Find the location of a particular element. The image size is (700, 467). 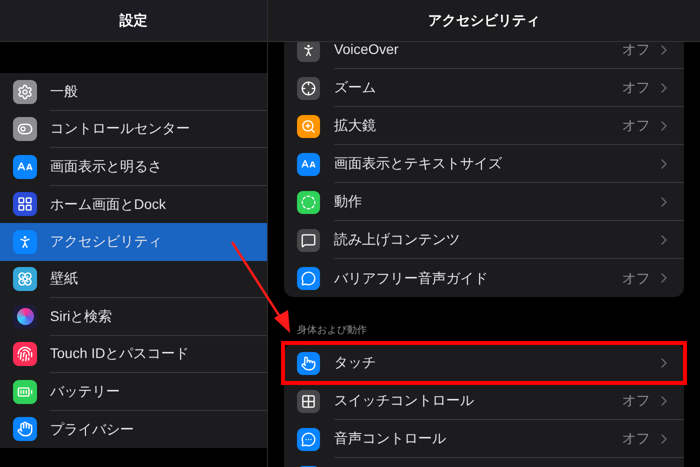

item-label: Touch IDとパスコード is located at coordinates (120, 354).